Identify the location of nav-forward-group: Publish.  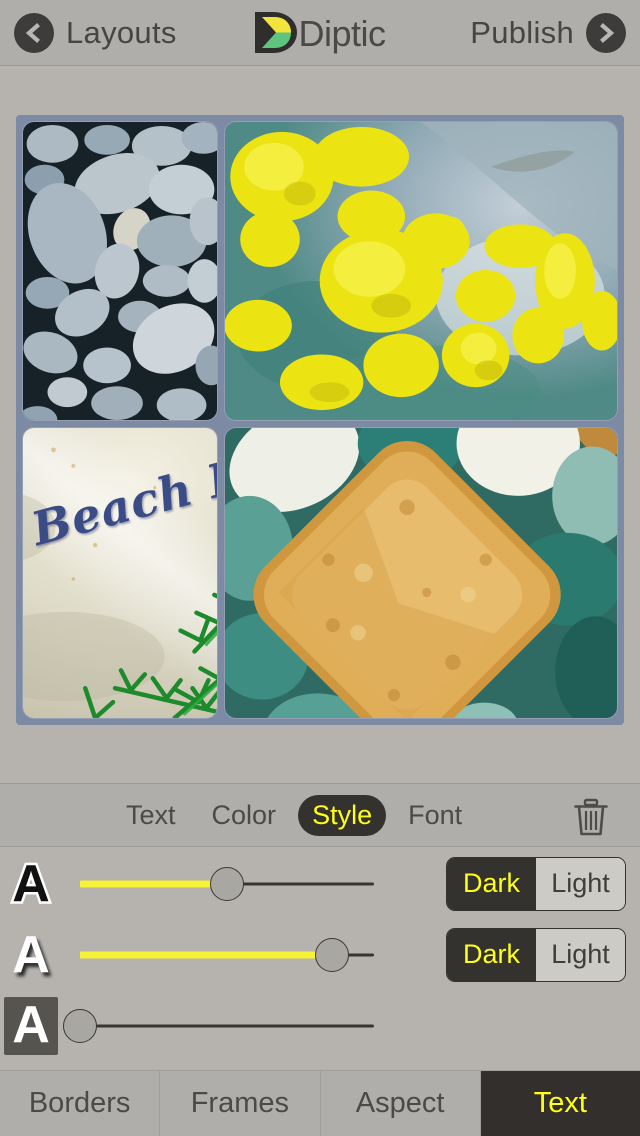
(548, 32).